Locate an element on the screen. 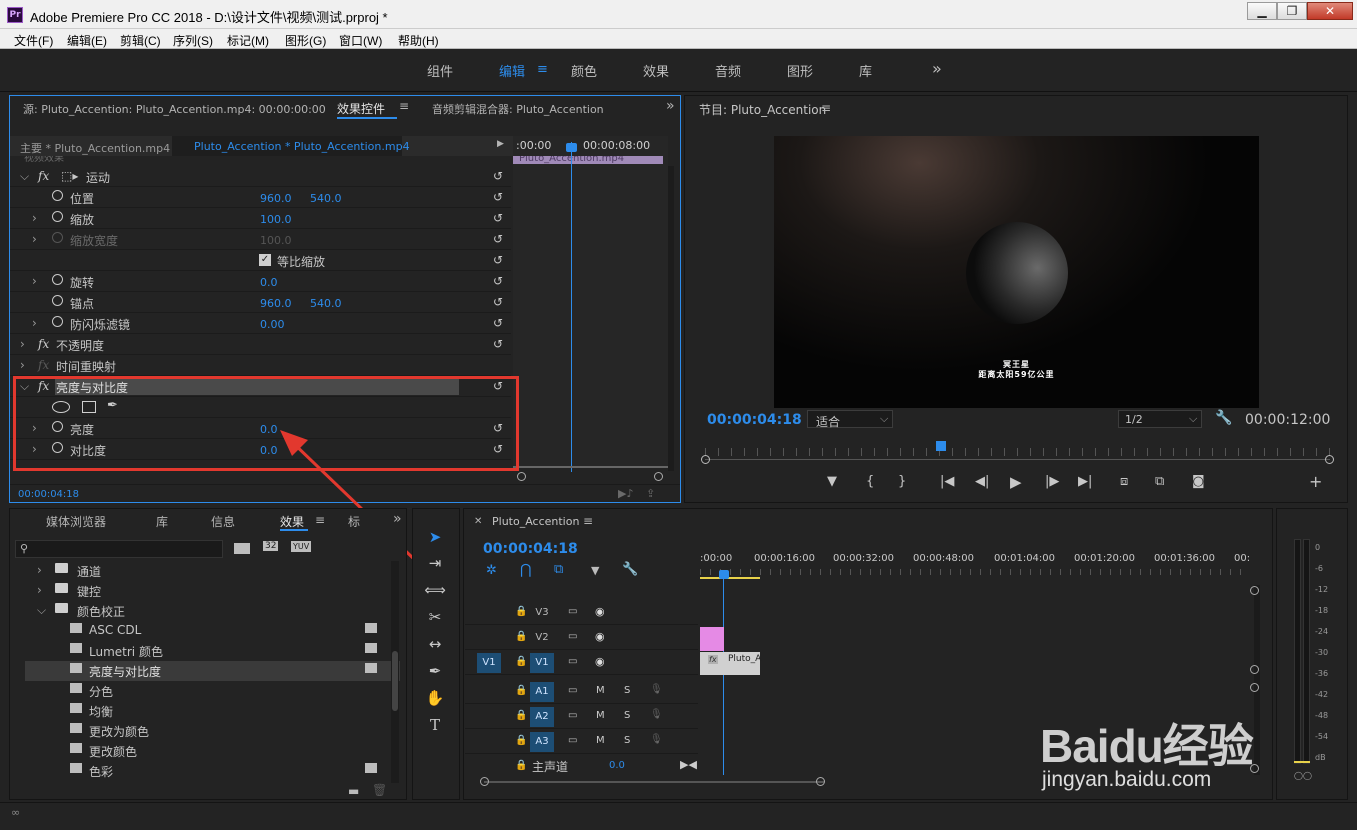 This screenshot has height=830, width=1357. track-header-v1: V1 🔒 V1 ▭ ◉ is located at coordinates (581, 663).